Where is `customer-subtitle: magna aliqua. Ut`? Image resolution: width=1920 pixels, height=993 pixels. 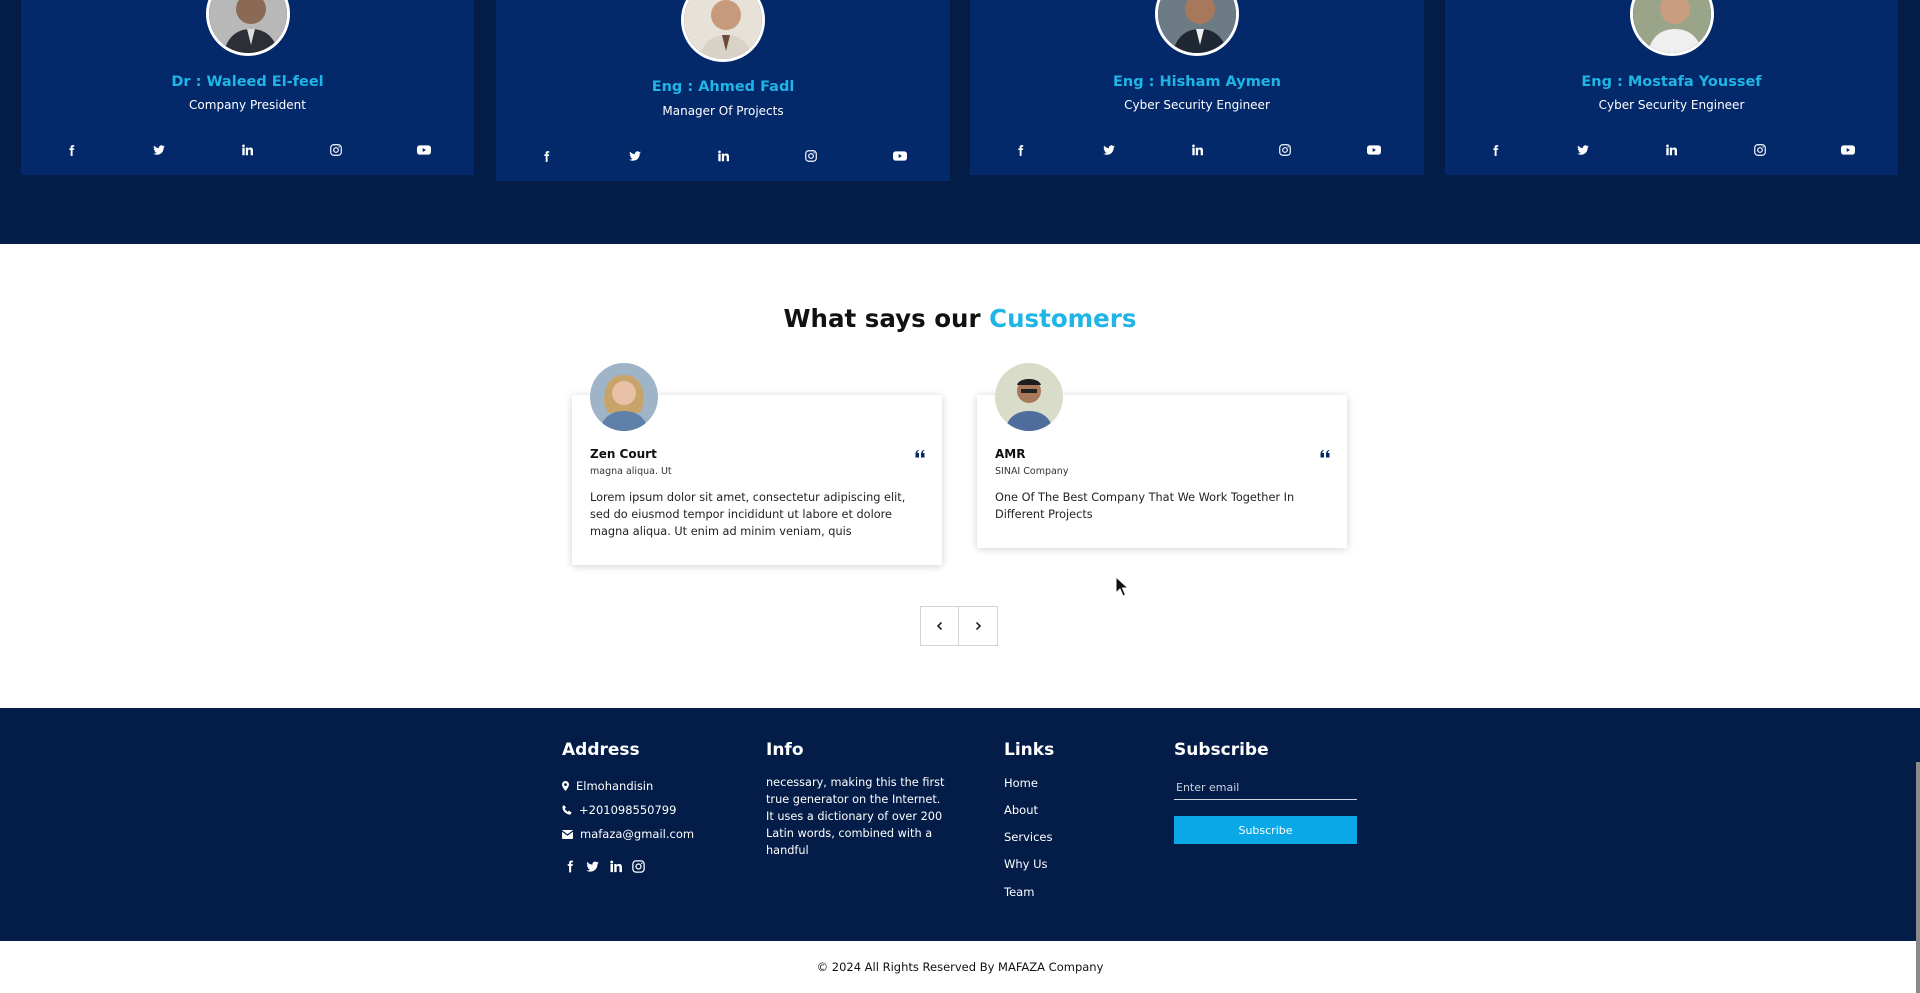 customer-subtitle: magna aliqua. Ut is located at coordinates (631, 471).